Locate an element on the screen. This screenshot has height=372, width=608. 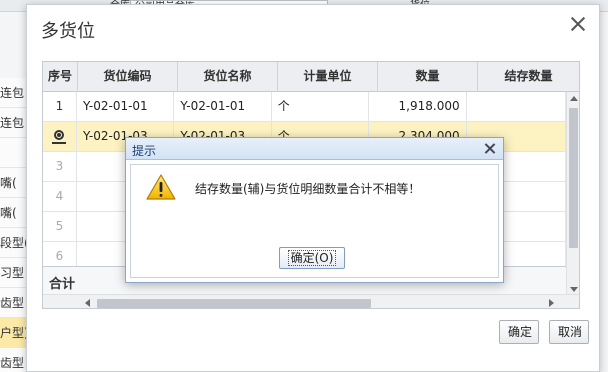
alert-message: 结存数量(辅)与货位明细数量合计不相等！ is located at coordinates (308, 189).